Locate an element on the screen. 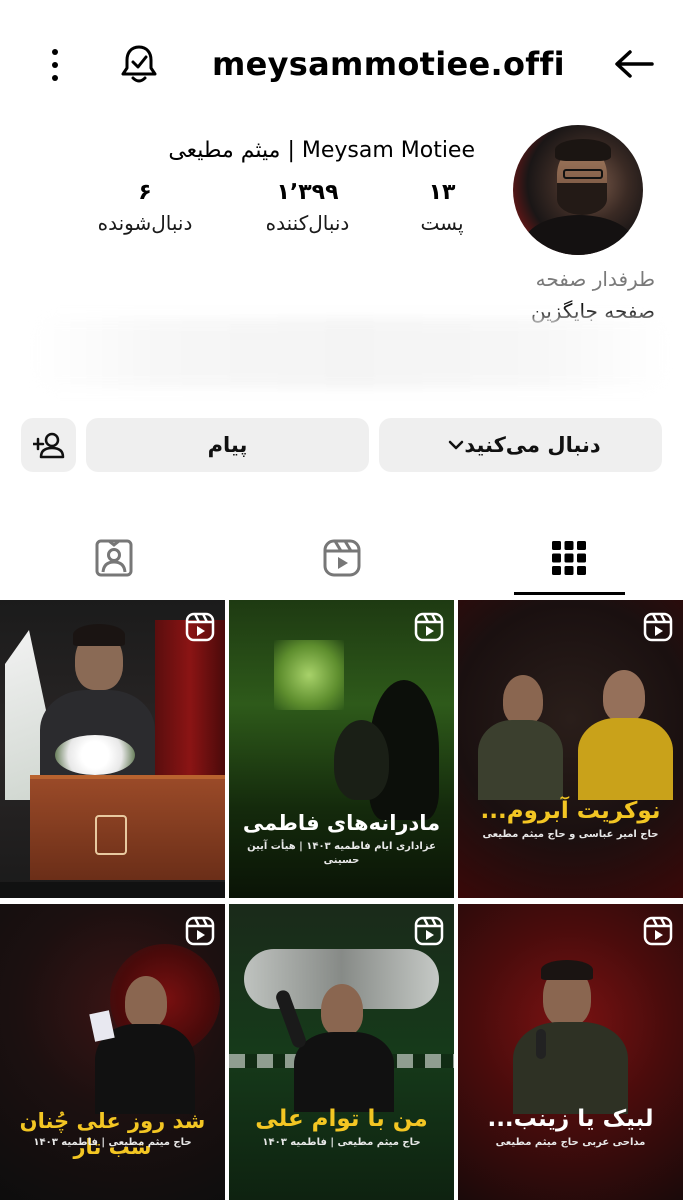  add-user-icon is located at coordinates (48, 445).